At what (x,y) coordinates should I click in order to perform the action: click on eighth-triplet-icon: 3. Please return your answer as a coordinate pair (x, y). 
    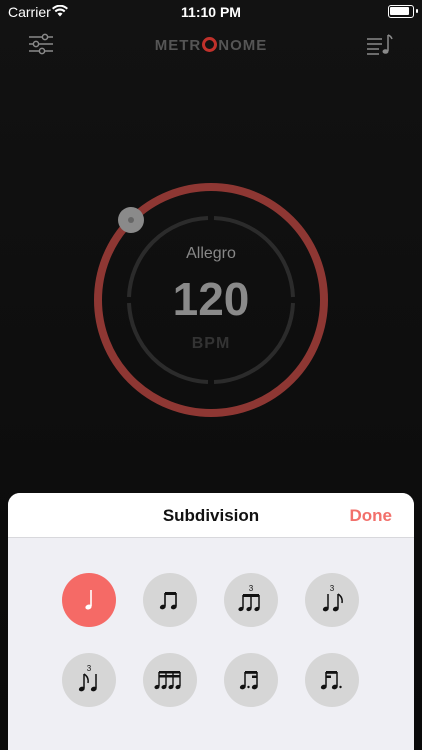
    Looking at the image, I should click on (249, 598).